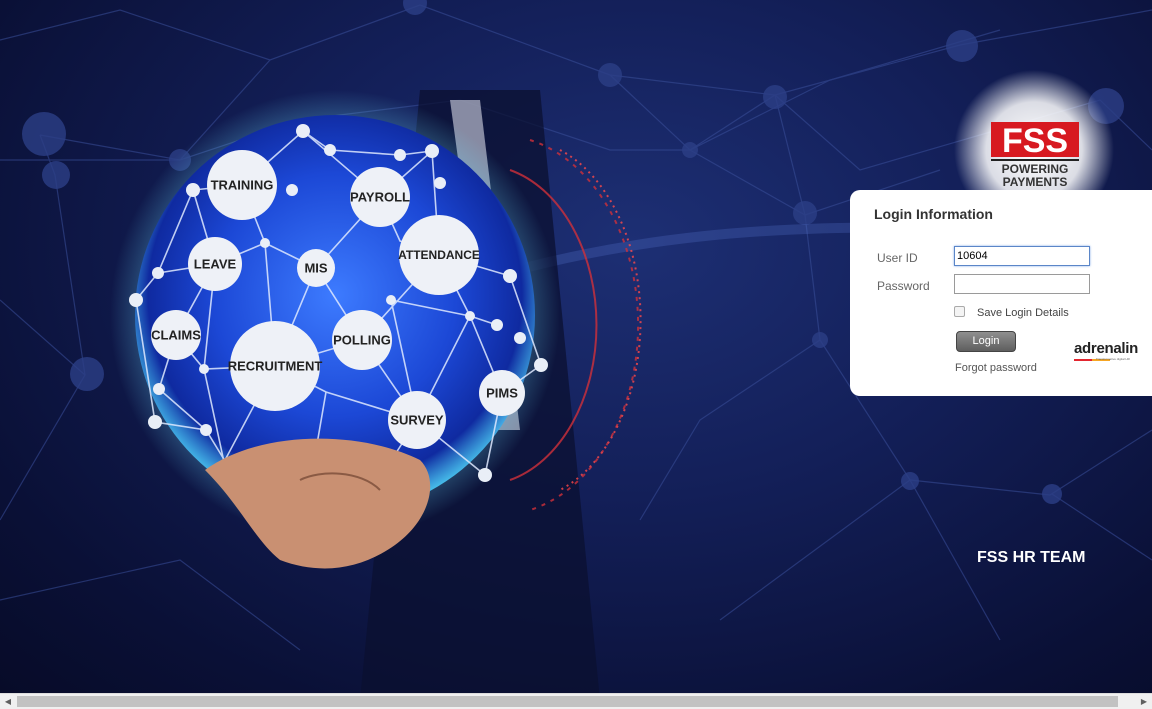 The height and width of the screenshot is (709, 1152). Describe the element at coordinates (502, 392) in the screenshot. I see `module-label-pims: PIMS` at that location.